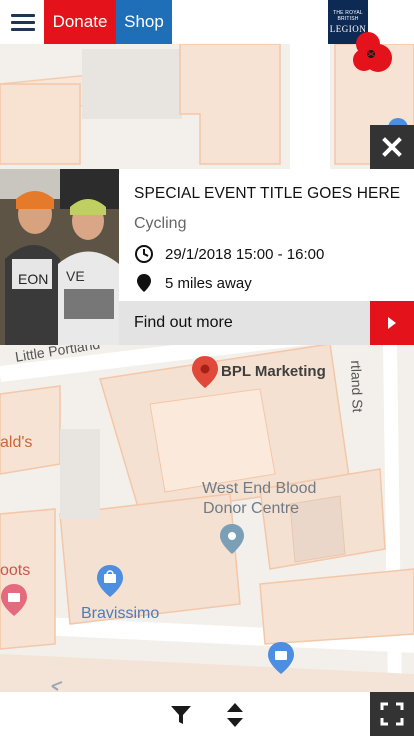  I want to click on menu-icon, so click(23, 22).